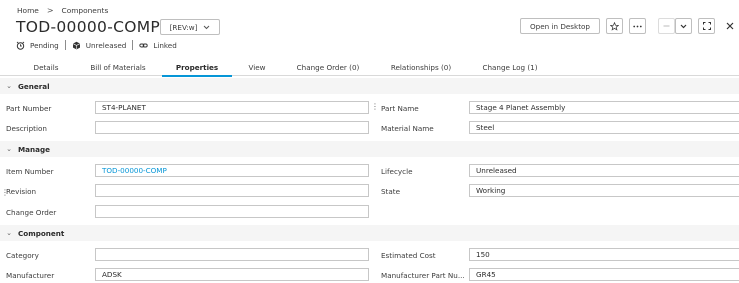  Describe the element at coordinates (30, 171) in the screenshot. I see `item-number-label: Item Number` at that location.